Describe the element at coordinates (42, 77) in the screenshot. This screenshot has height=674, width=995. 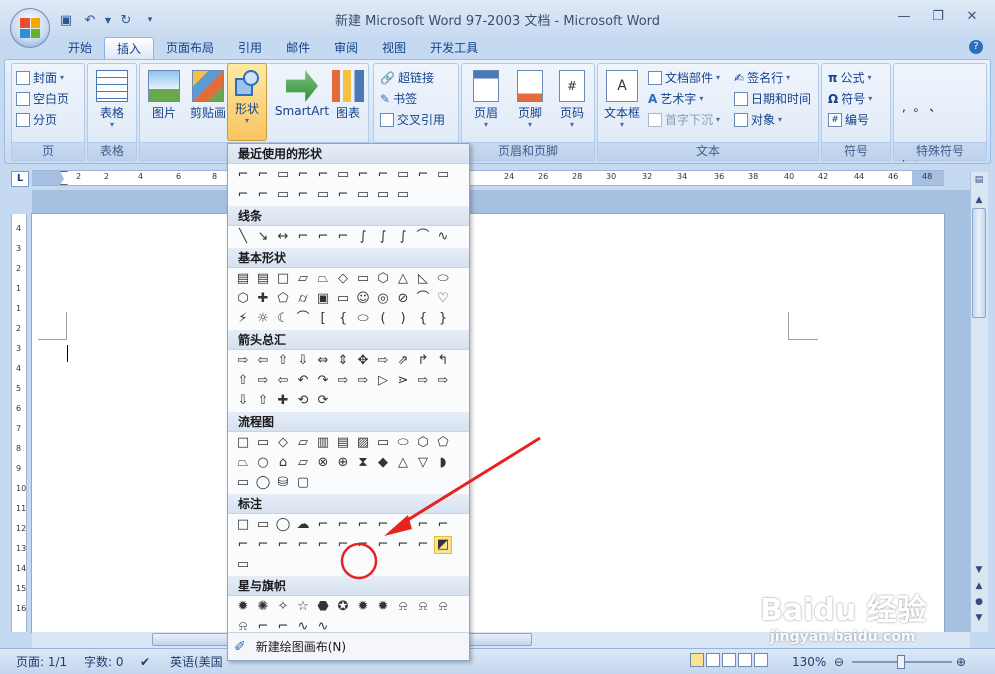
I see `cover-page-button: 封面 ▾` at that location.